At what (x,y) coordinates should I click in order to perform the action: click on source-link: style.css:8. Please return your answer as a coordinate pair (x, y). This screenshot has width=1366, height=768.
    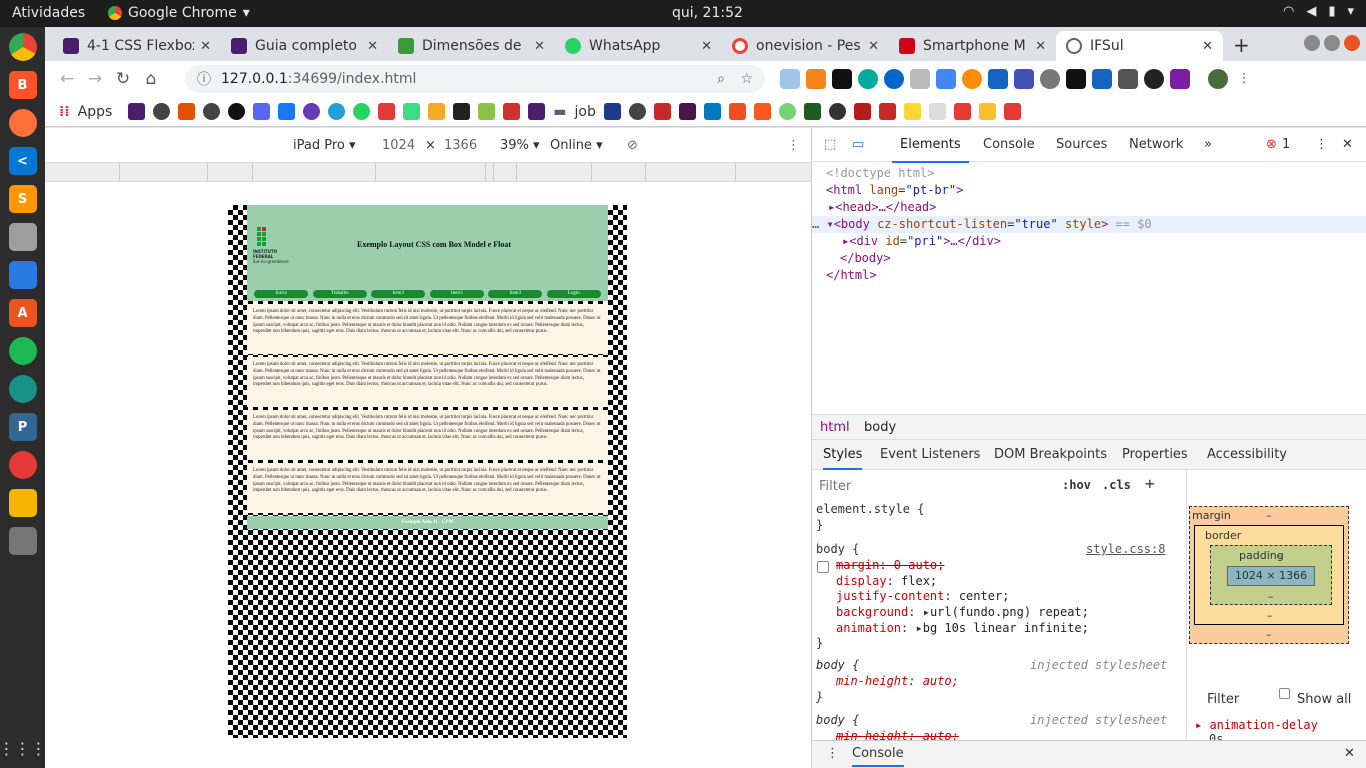
    Looking at the image, I should click on (1125, 550).